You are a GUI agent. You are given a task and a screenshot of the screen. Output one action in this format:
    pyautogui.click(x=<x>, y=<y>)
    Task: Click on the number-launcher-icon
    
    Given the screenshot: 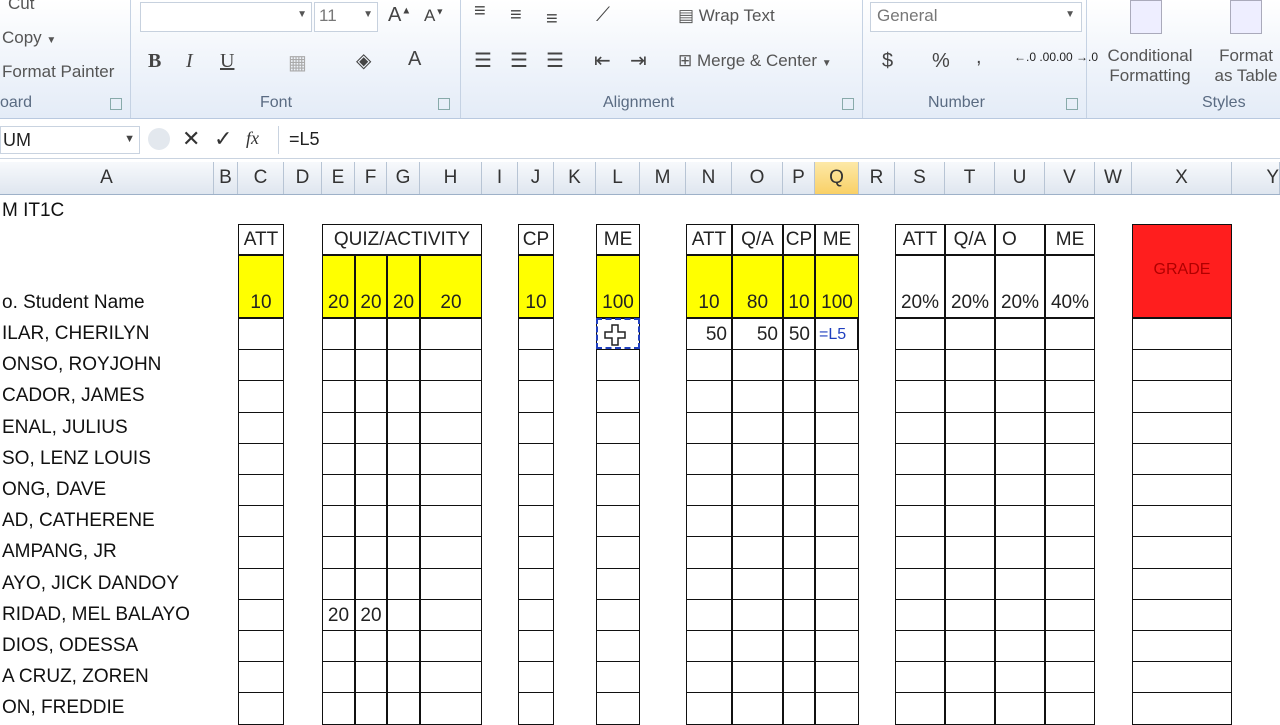 What is the action you would take?
    pyautogui.click(x=1072, y=104)
    